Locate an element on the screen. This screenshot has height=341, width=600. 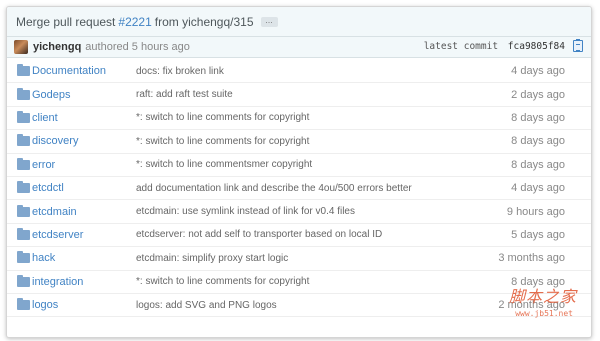
commit-title-suffix: from yichengq/315 is located at coordinates (204, 21).